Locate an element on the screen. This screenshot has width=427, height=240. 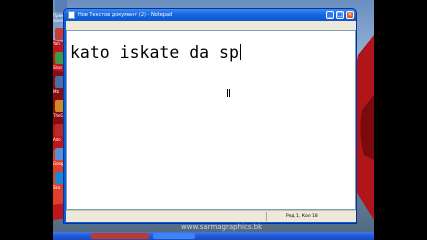
desktop-icon-label: Mb is located at coordinates (56, 91).